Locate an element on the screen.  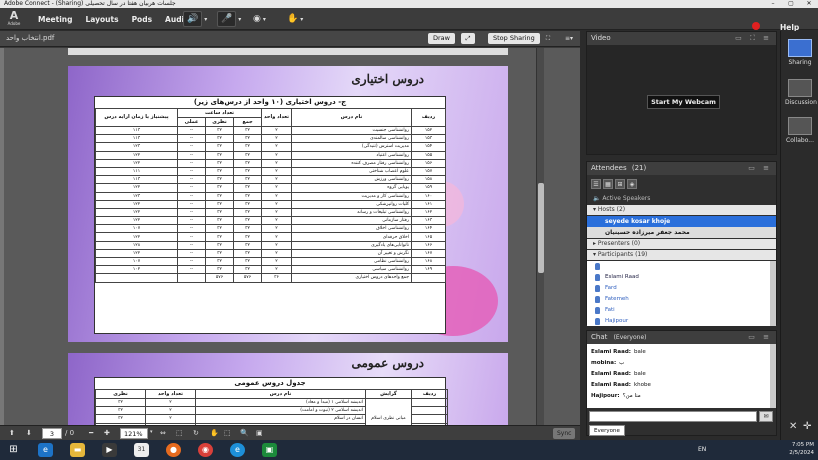
webcam-icon: ◉ is located at coordinates (257, 19).